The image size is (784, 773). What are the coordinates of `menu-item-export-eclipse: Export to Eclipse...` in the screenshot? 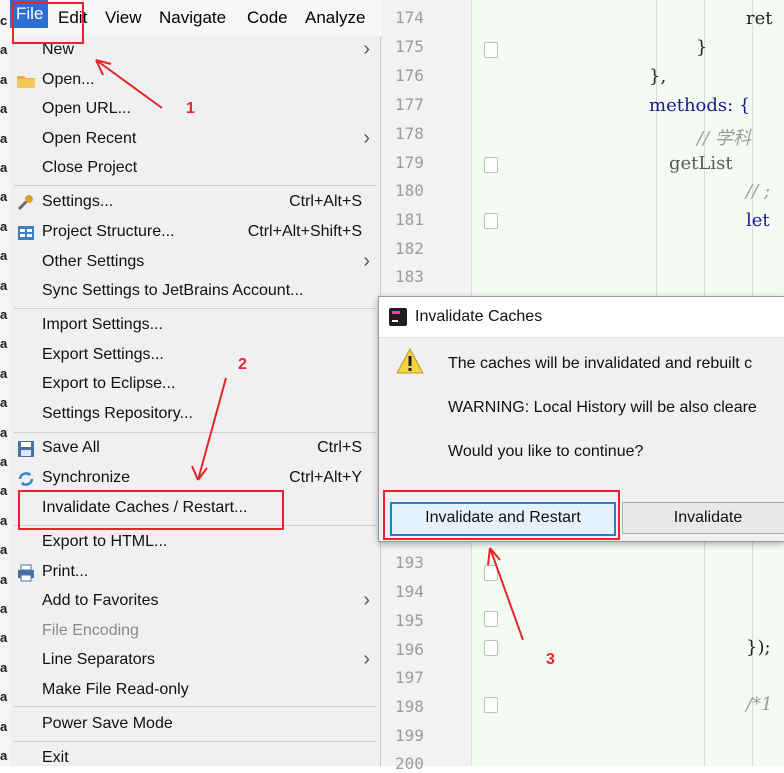 It's located at (195, 384).